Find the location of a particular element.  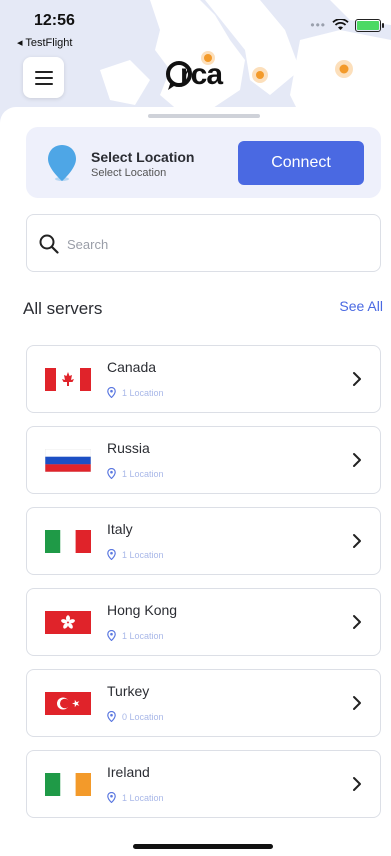

server-name: Turkey is located at coordinates (128, 691).